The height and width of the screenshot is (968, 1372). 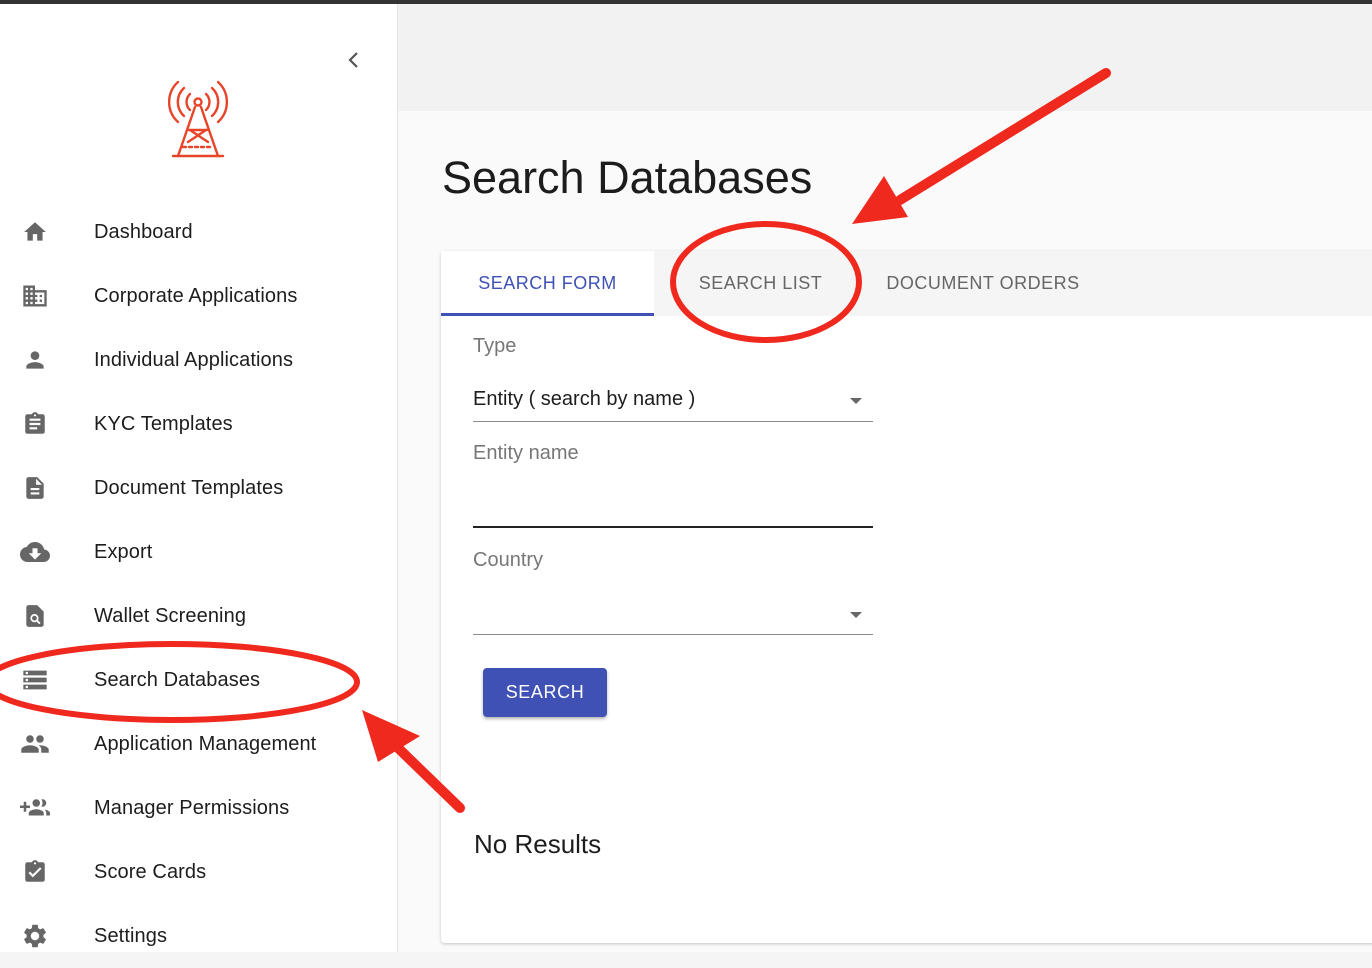 I want to click on sidebar-item-label: Corporate Applications, so click(x=196, y=295).